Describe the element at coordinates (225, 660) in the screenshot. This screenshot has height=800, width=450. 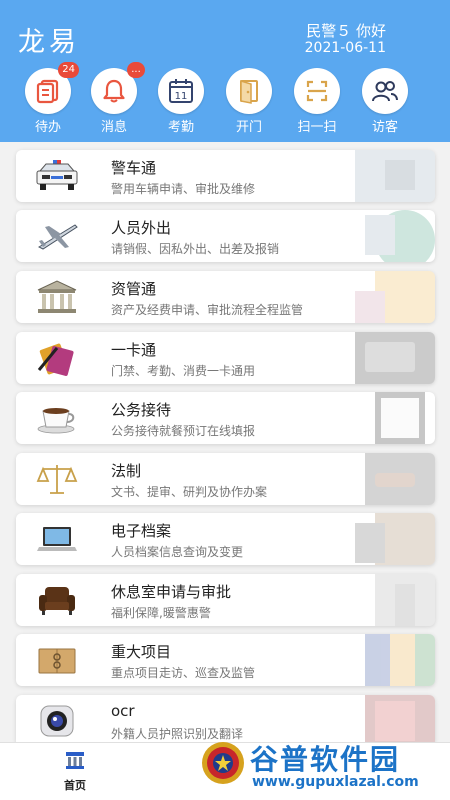
I see `service-card-major-project: 重大项目 重点项目走访、巡查及监管` at that location.